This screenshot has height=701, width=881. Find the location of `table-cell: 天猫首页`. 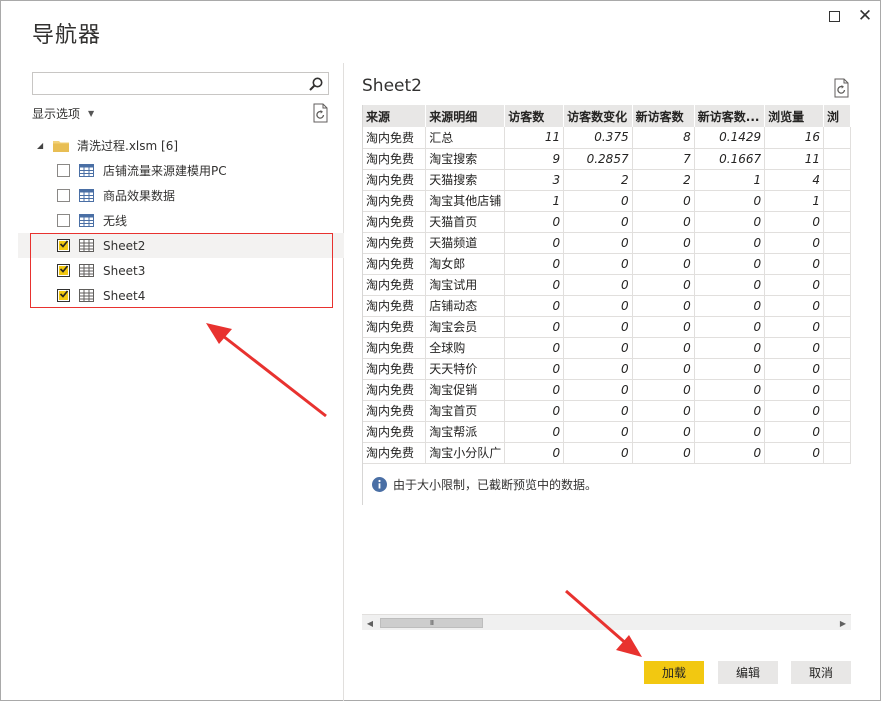

table-cell: 天猫首页 is located at coordinates (465, 222).